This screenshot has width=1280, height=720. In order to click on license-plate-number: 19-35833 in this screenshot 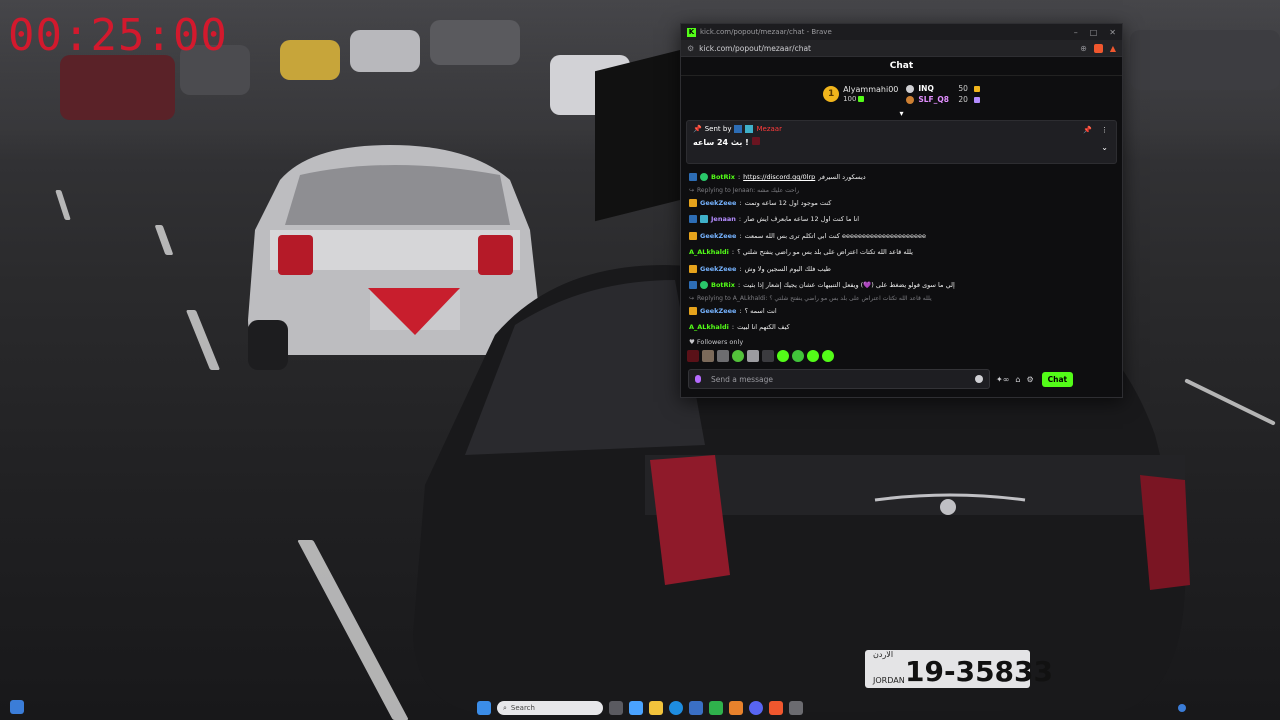, I will do `click(979, 671)`.